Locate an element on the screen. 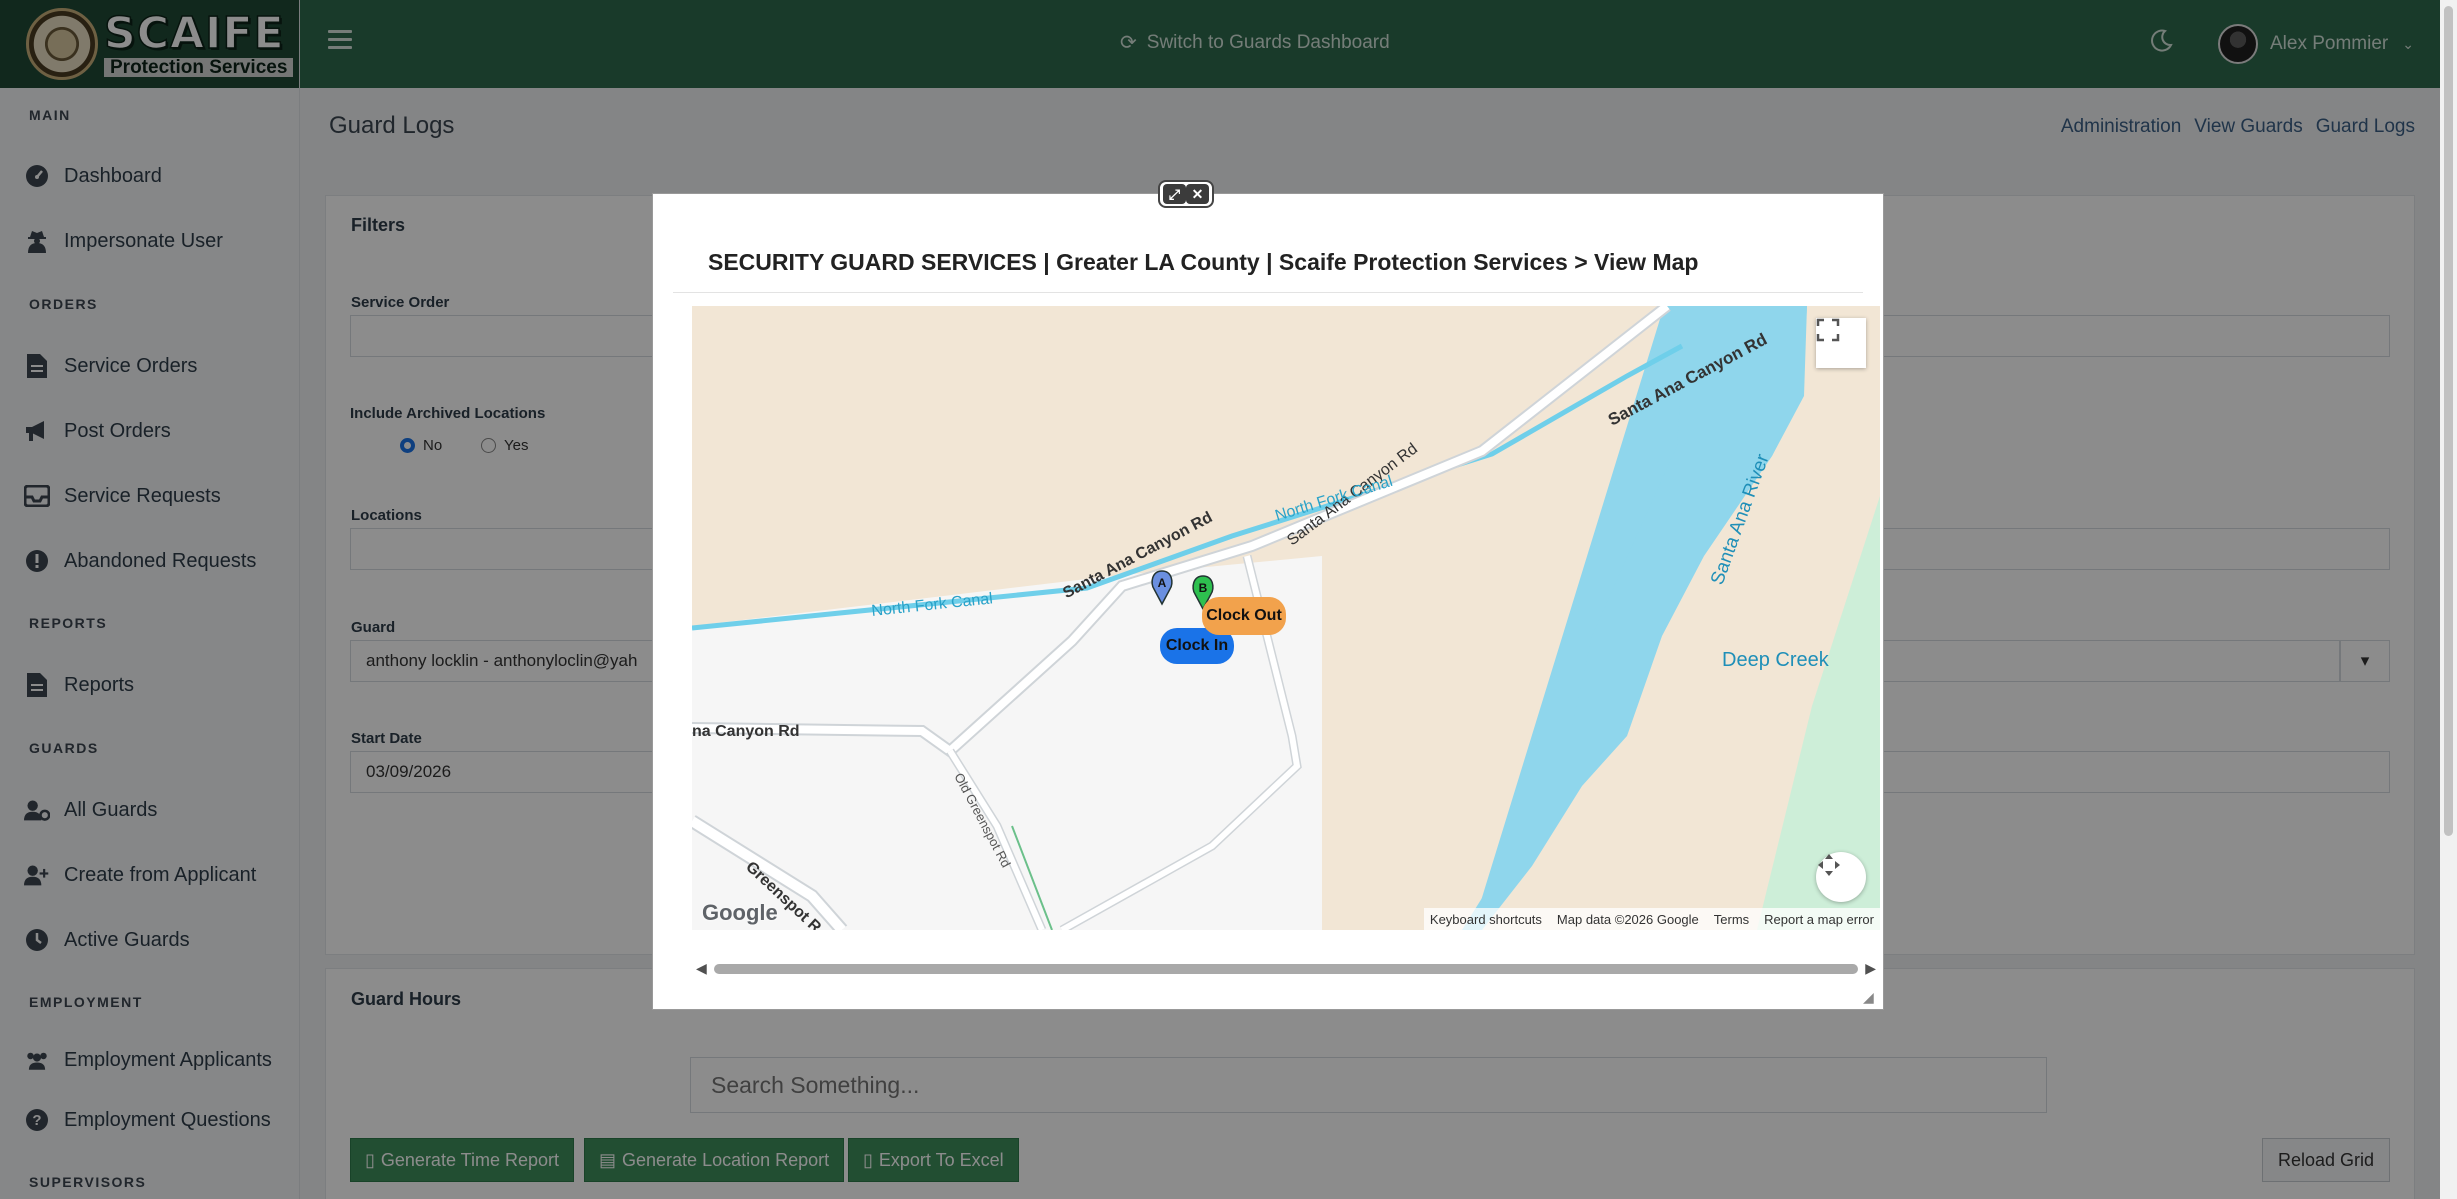  scroll-right-icon: ▶ is located at coordinates (1870, 968).